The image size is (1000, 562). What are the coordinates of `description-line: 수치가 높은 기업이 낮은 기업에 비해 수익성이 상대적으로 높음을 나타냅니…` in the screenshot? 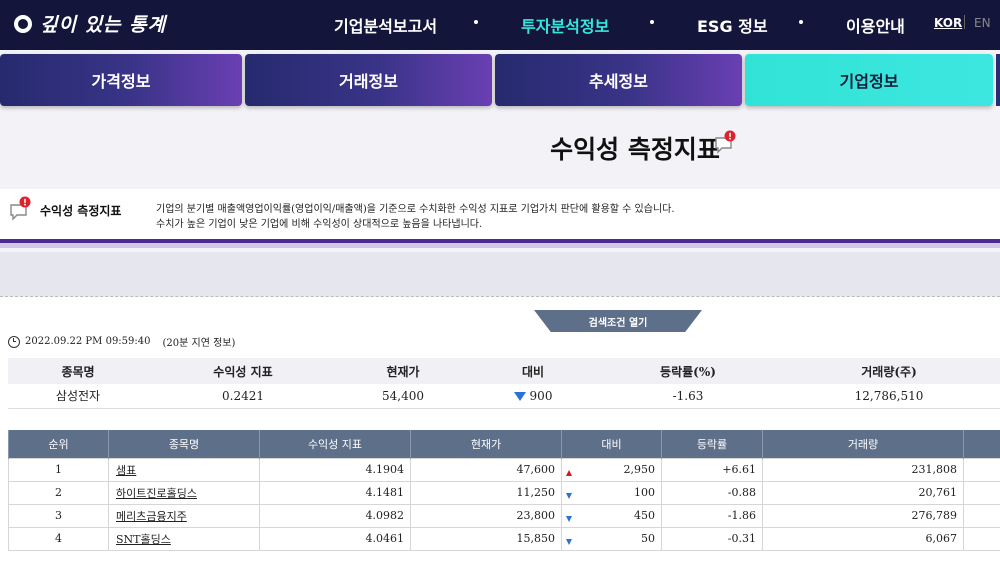 It's located at (319, 224).